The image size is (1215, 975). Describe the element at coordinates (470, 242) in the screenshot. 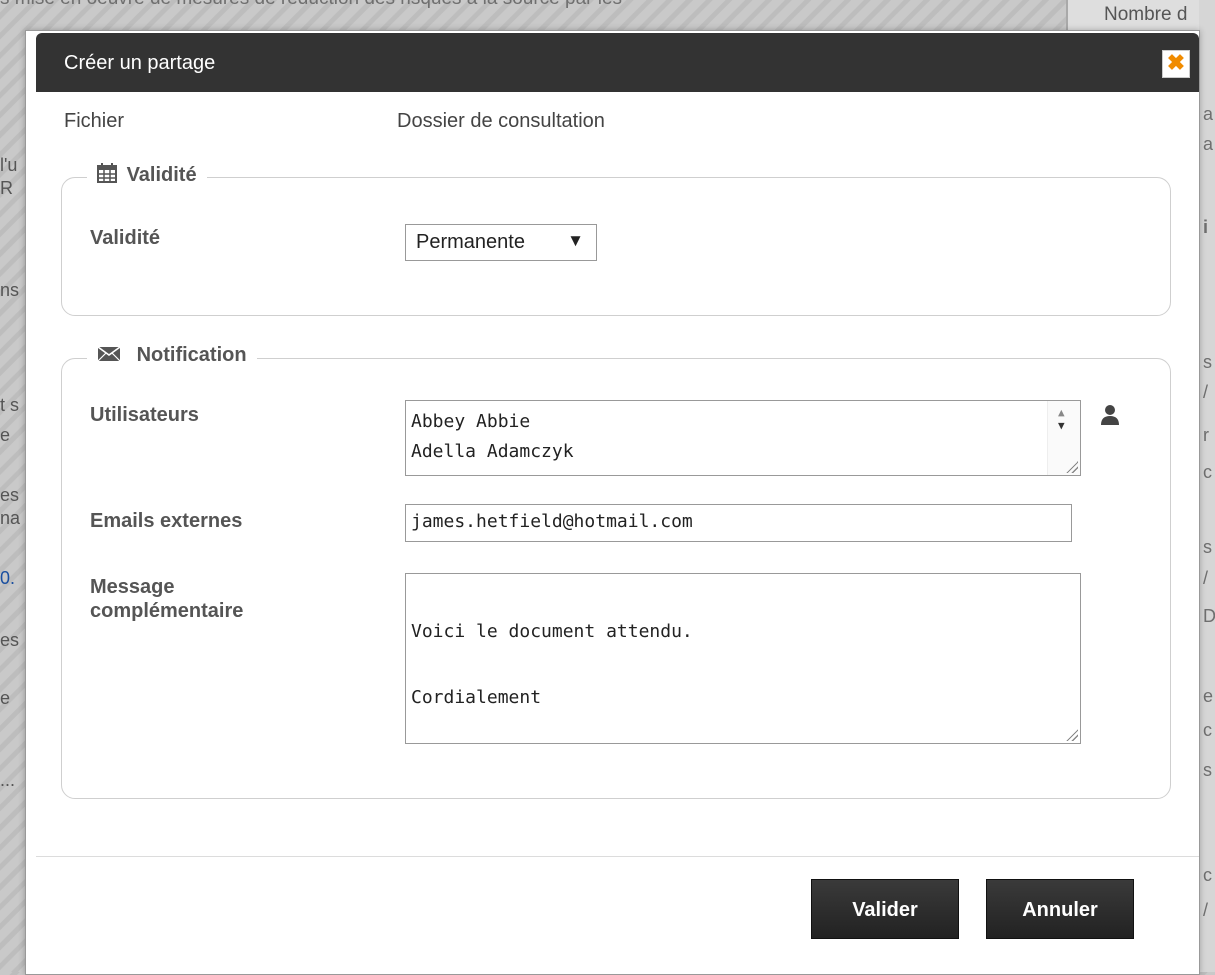

I see `validity-selected-value: Permanente` at that location.